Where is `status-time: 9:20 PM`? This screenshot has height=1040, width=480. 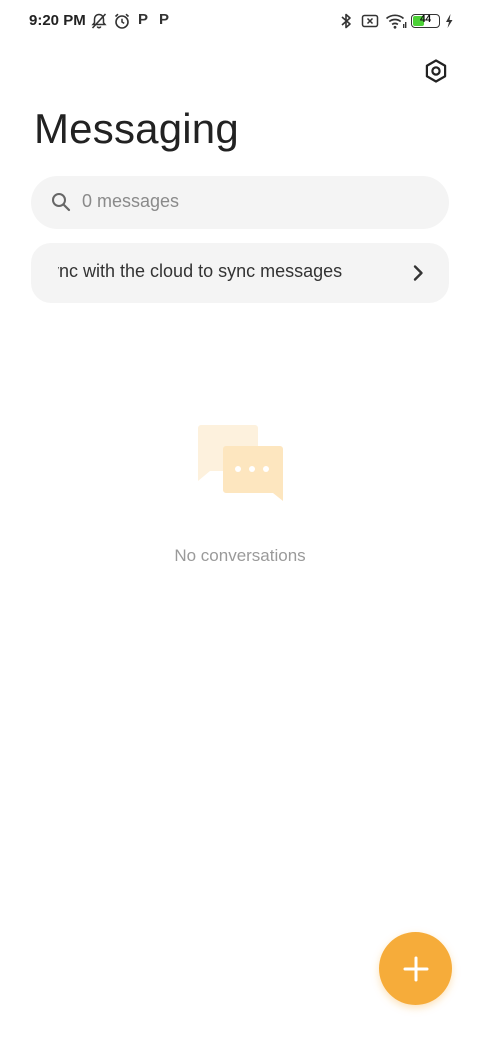 status-time: 9:20 PM is located at coordinates (57, 20).